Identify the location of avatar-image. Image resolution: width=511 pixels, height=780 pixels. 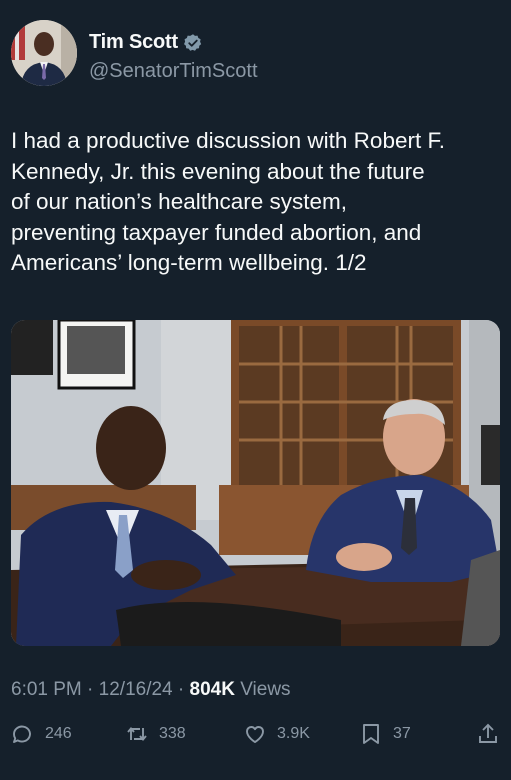
(44, 53).